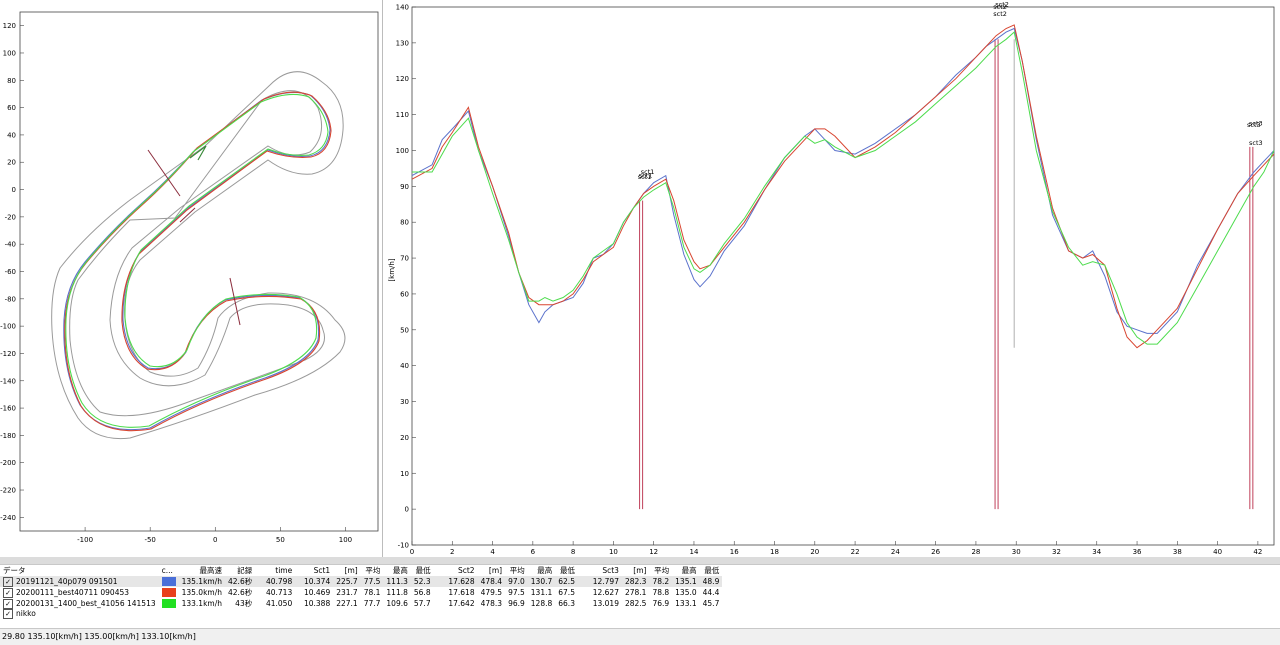 The height and width of the screenshot is (645, 1280). Describe the element at coordinates (8, 463) in the screenshot. I see `map-y-tick-label: -200` at that location.